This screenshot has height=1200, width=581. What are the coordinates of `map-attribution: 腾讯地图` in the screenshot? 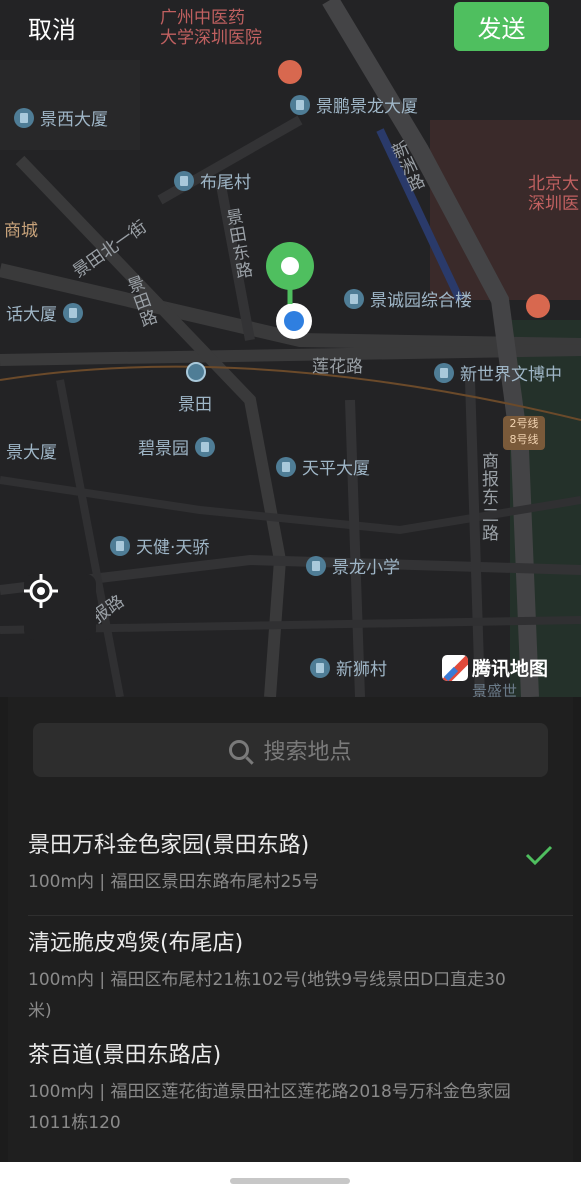 It's located at (495, 667).